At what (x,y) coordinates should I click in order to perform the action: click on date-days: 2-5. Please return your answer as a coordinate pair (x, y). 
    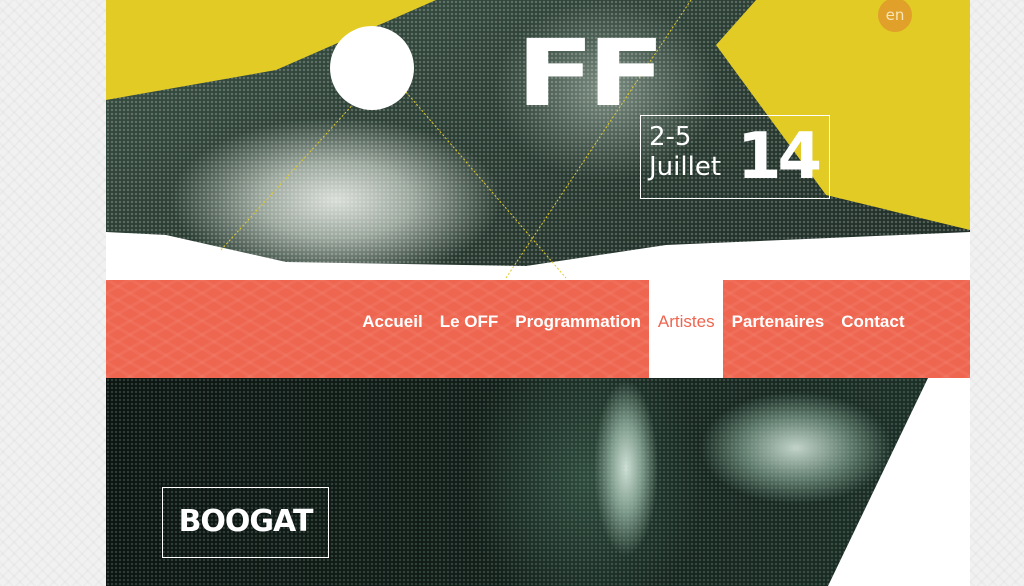
    Looking at the image, I should click on (670, 137).